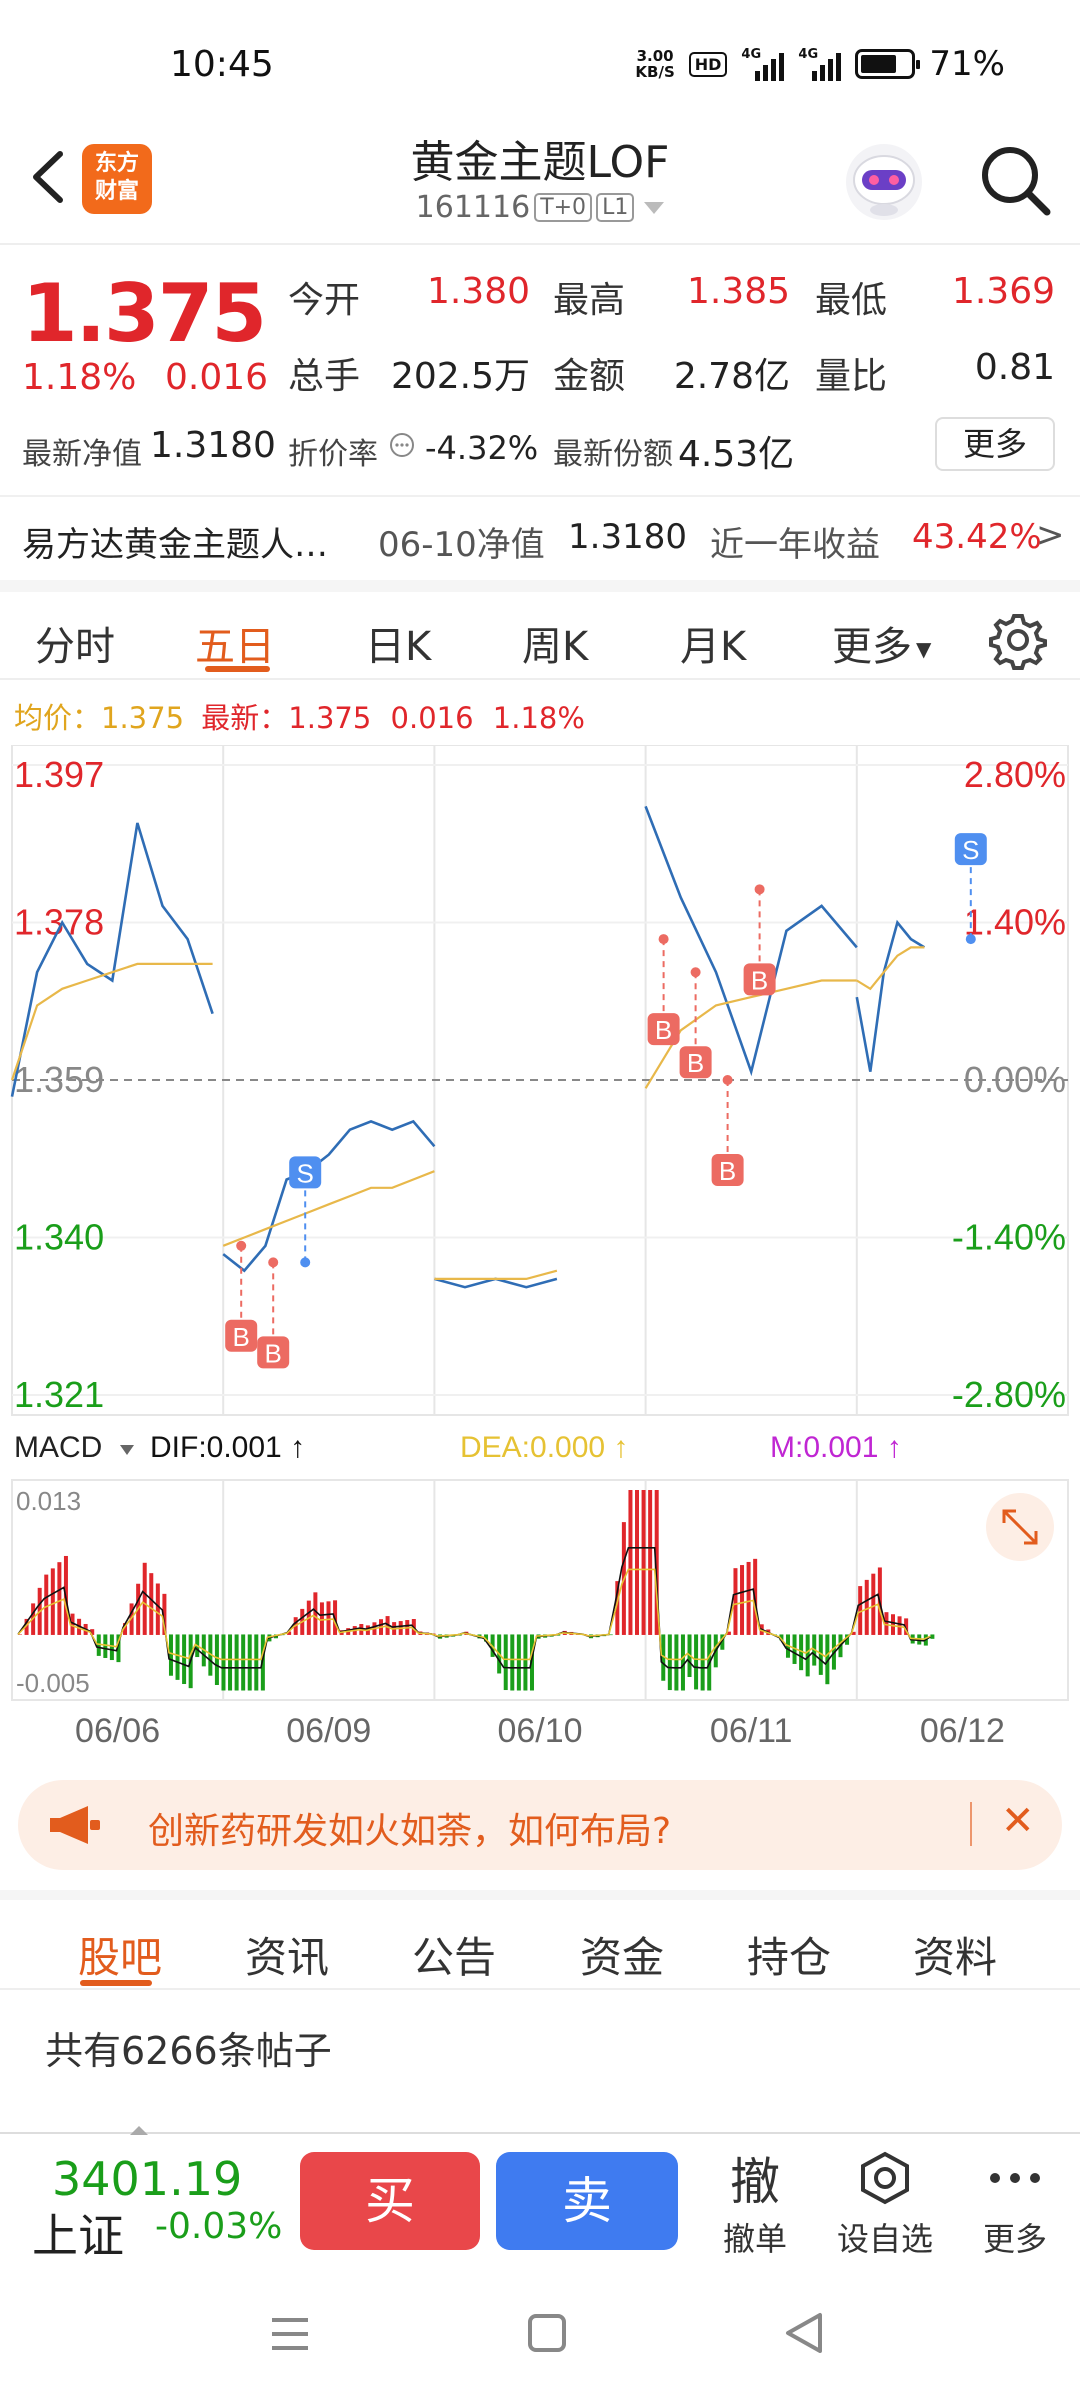  What do you see at coordinates (804, 2333) in the screenshot?
I see `back-nav-icon` at bounding box center [804, 2333].